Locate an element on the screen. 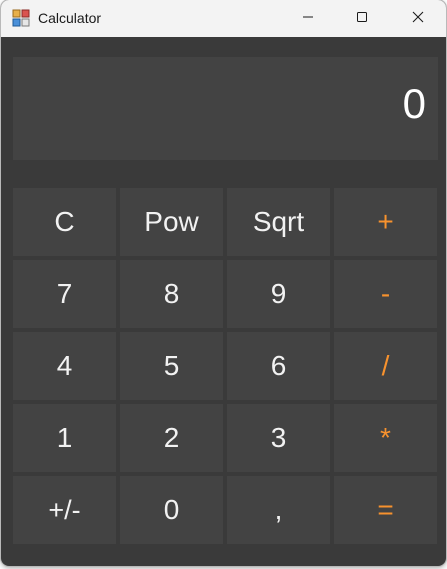 This screenshot has width=447, height=569. display-value: 0 is located at coordinates (414, 103).